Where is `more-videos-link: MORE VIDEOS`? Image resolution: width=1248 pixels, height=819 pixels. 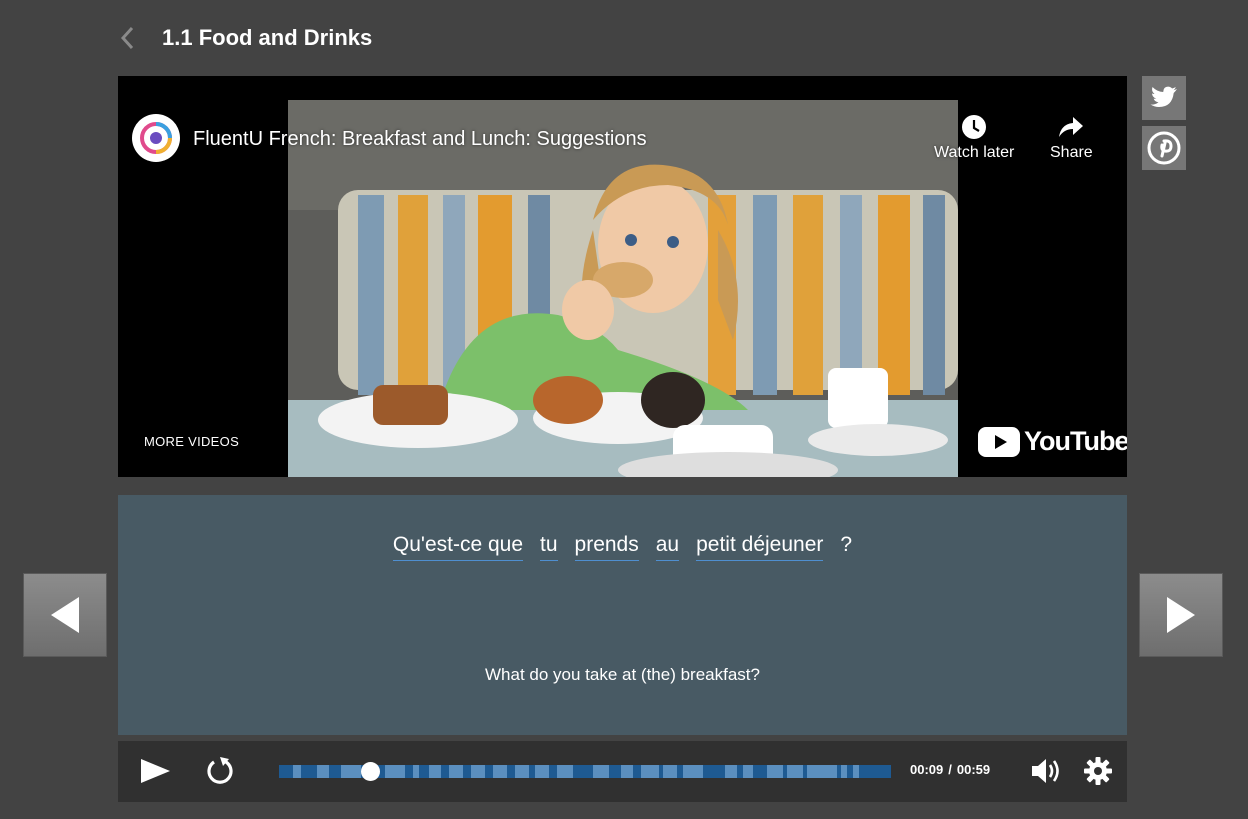
more-videos-link: MORE VIDEOS is located at coordinates (191, 441).